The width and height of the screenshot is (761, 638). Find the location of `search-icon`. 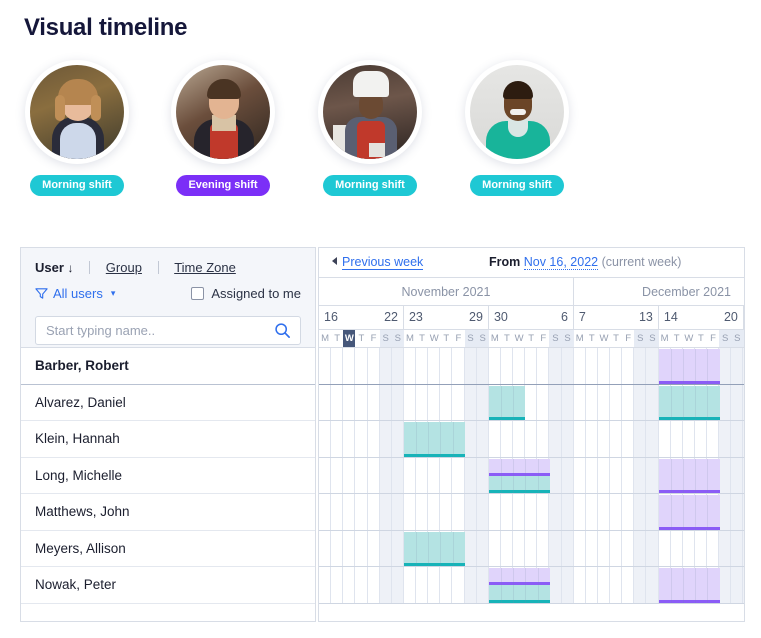

search-icon is located at coordinates (282, 333).